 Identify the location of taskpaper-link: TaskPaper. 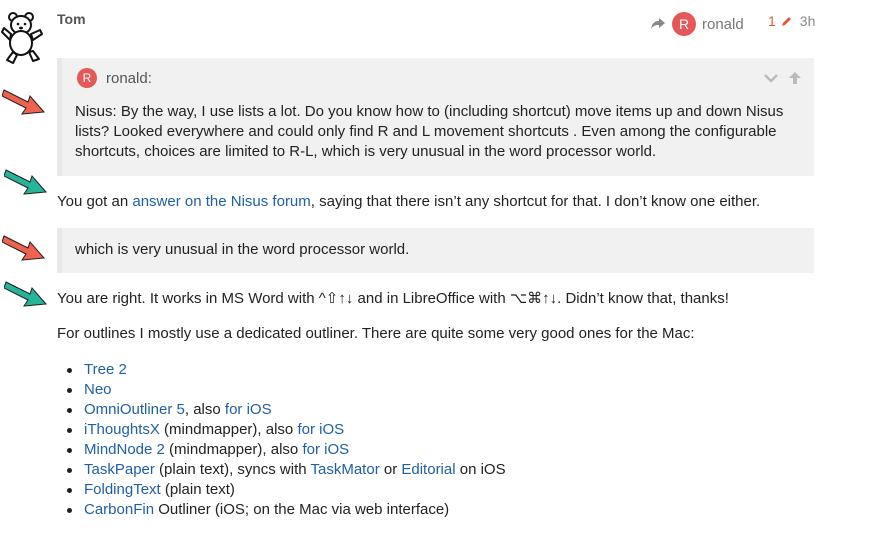
(119, 469).